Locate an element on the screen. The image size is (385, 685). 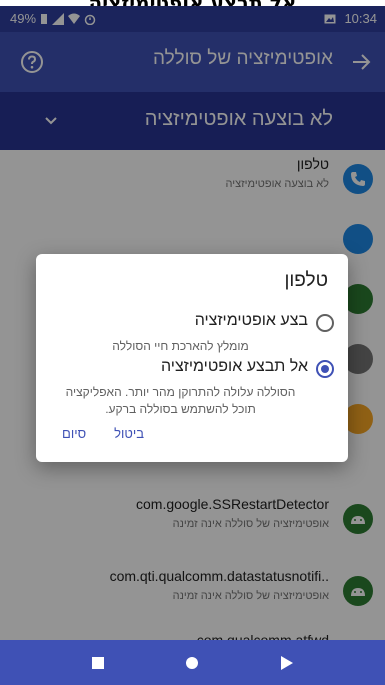
option-label: אל תבצע אופטימיזציה is located at coordinates (234, 366).